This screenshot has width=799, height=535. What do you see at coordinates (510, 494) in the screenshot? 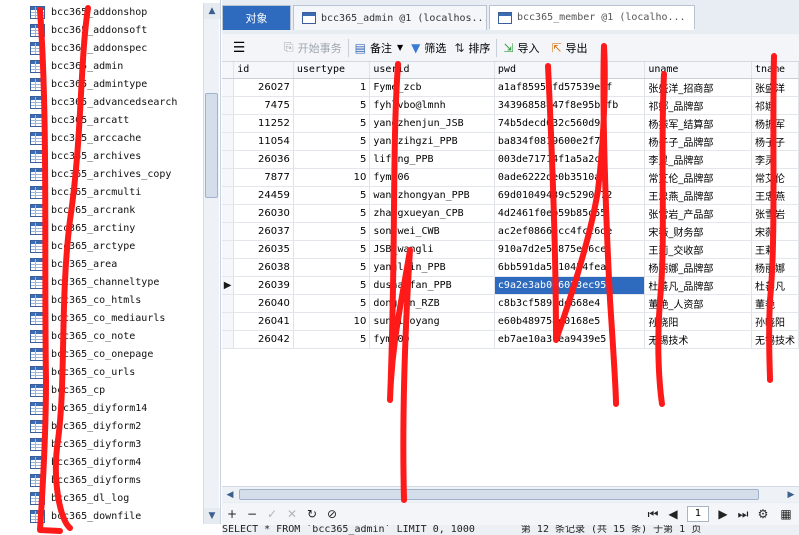
I see `grid-horizontal-scrollbar: ◀ ▶` at bounding box center [510, 494].